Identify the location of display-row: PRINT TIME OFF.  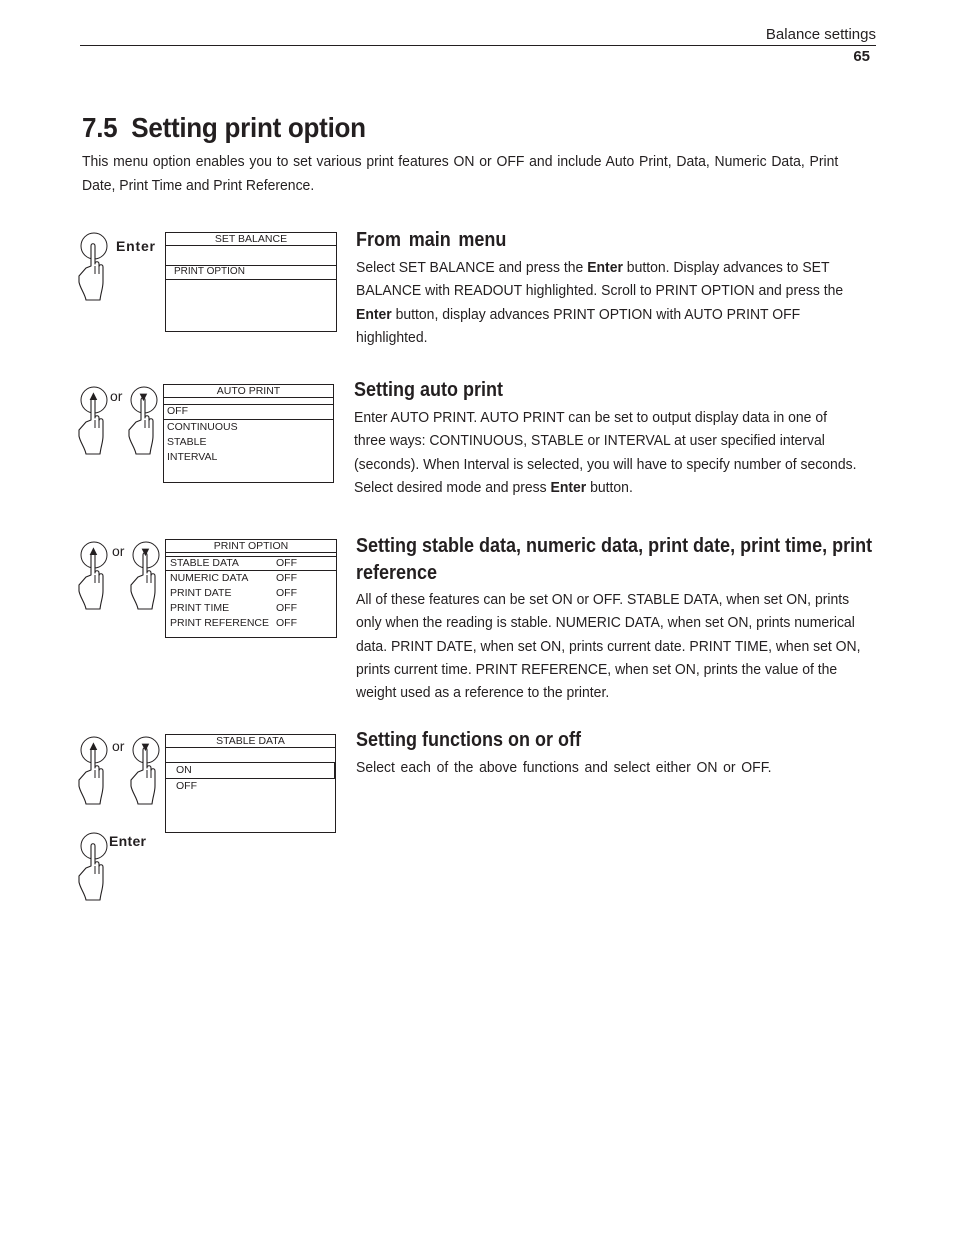
(251, 608).